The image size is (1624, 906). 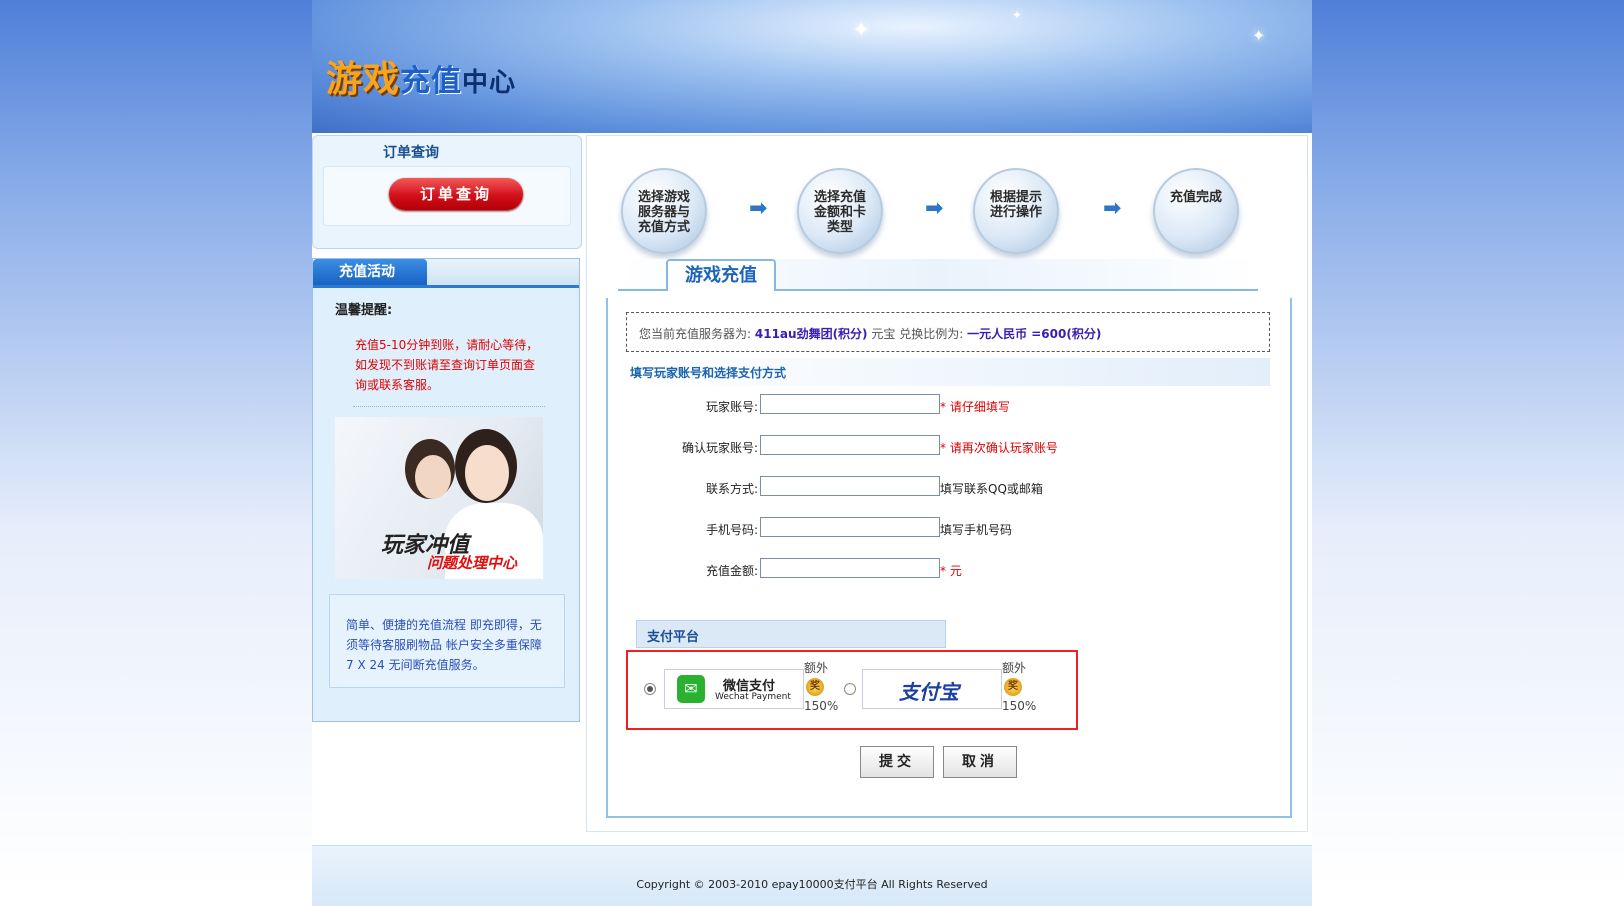 I want to click on step-complete: 充值完成, so click(x=1196, y=211).